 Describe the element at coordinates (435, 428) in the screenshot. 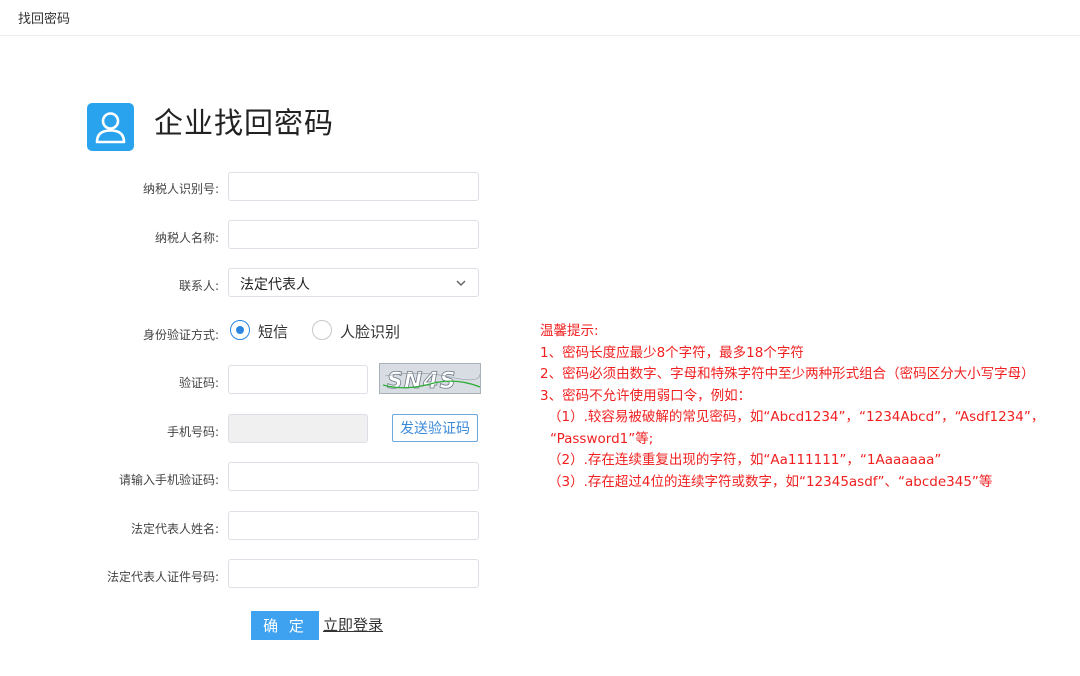

I see `send-code-button: 发送验证码` at that location.